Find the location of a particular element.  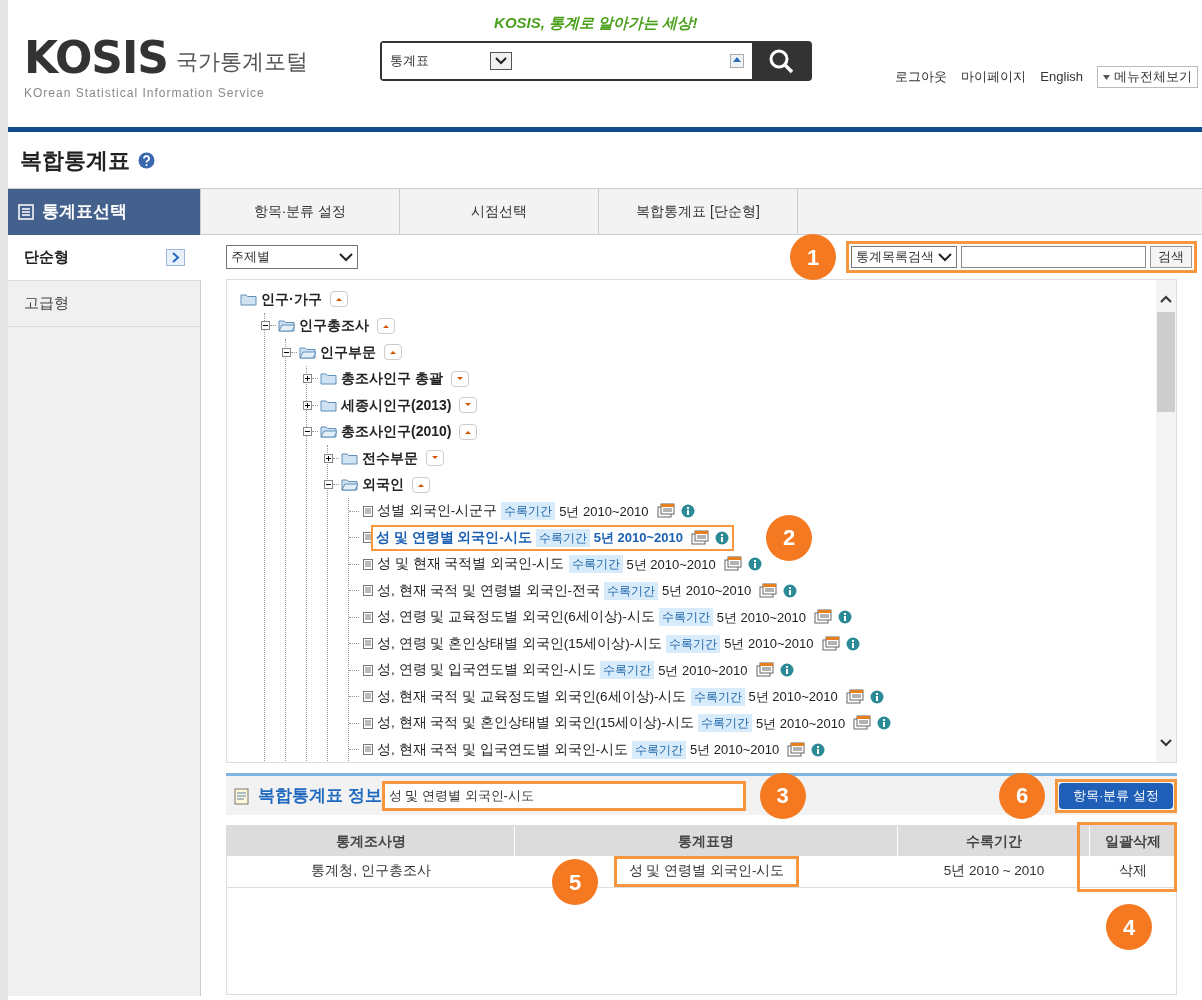

table-link: 성, 현재 국적 및 교육정도별 외국인(6세이상)-시도 is located at coordinates (532, 696).